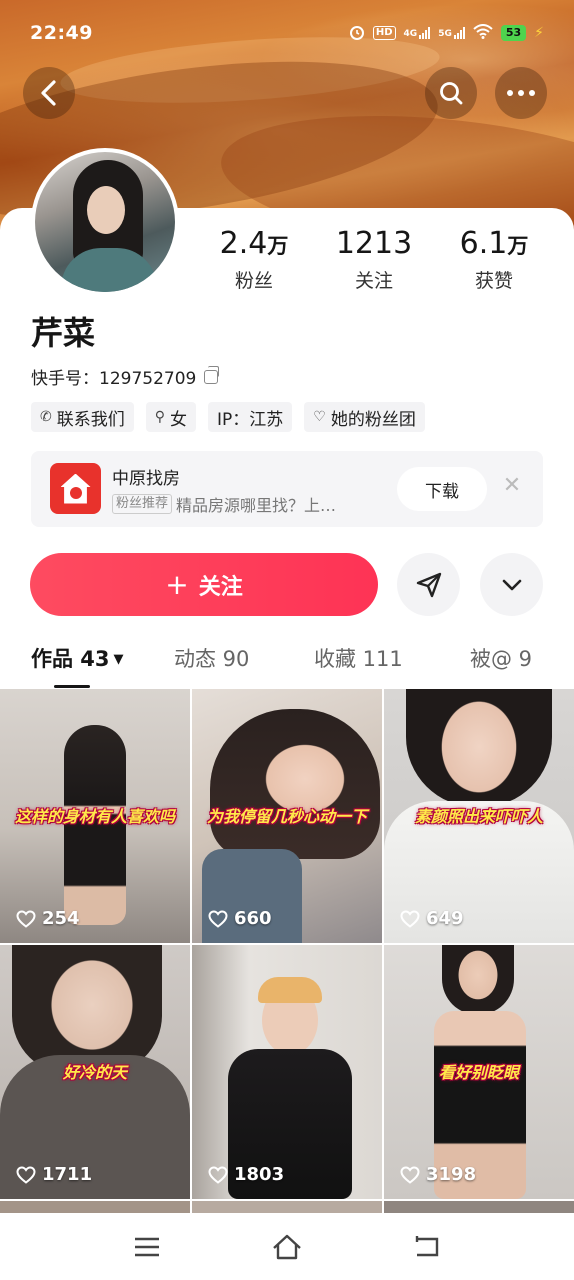  I want to click on send-icon, so click(428, 584).